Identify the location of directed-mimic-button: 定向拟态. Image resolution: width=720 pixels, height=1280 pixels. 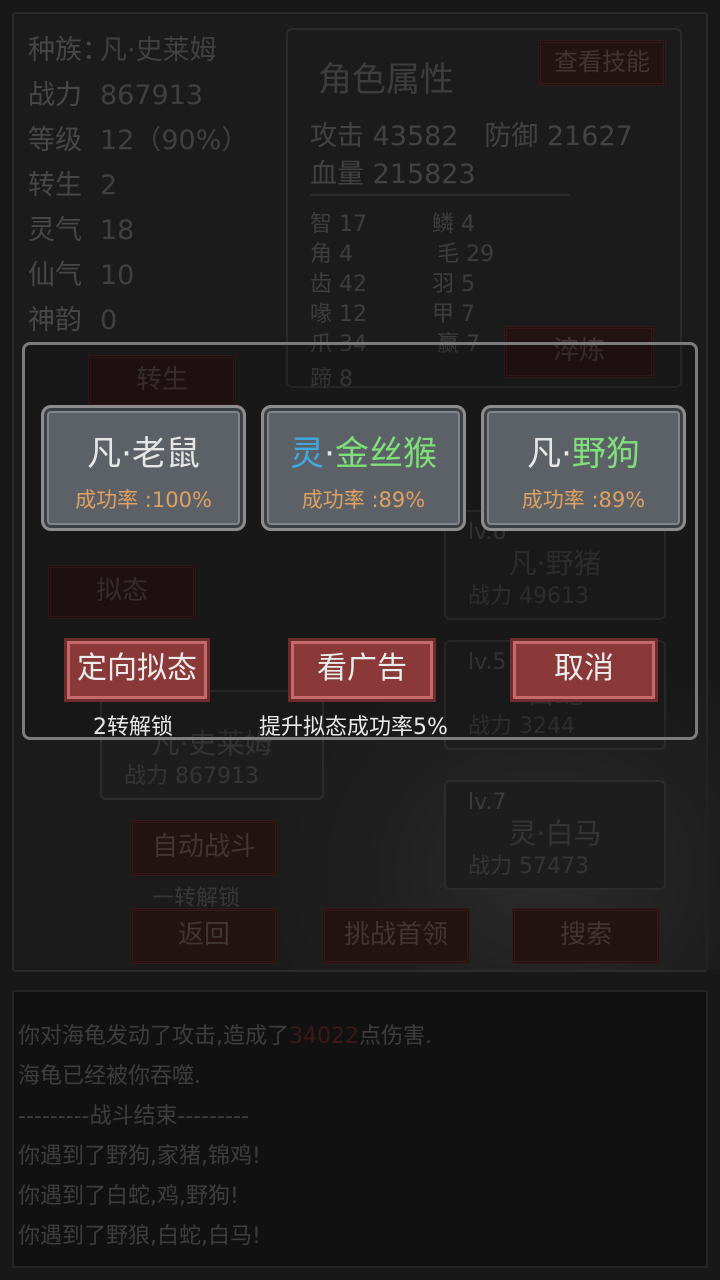
(137, 670).